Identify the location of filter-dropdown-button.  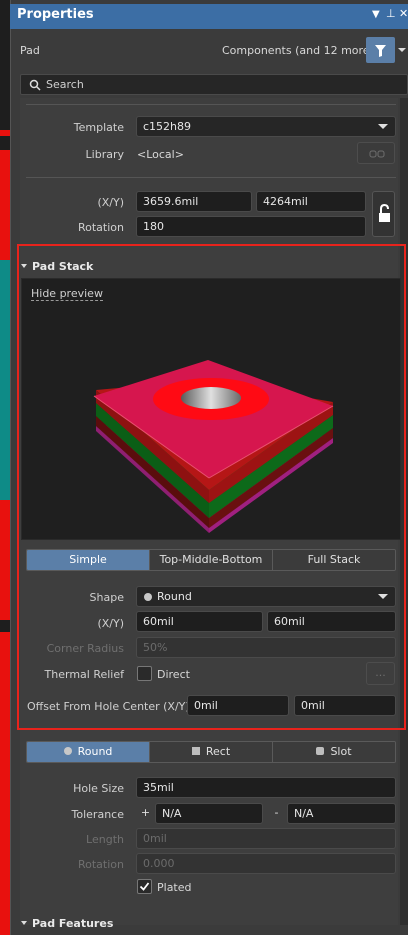
(402, 50).